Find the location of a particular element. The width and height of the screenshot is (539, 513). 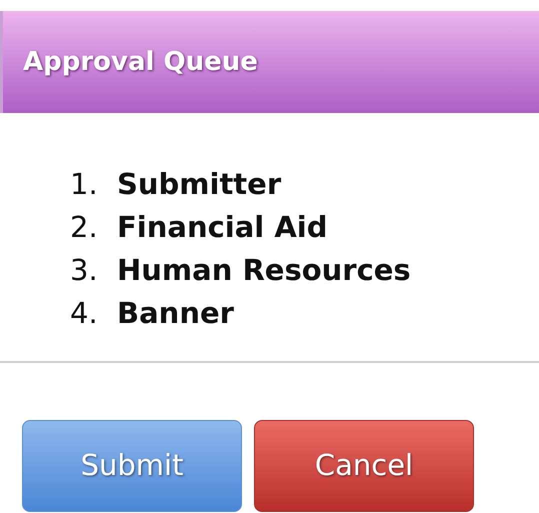

list-number: 2. is located at coordinates (84, 227).